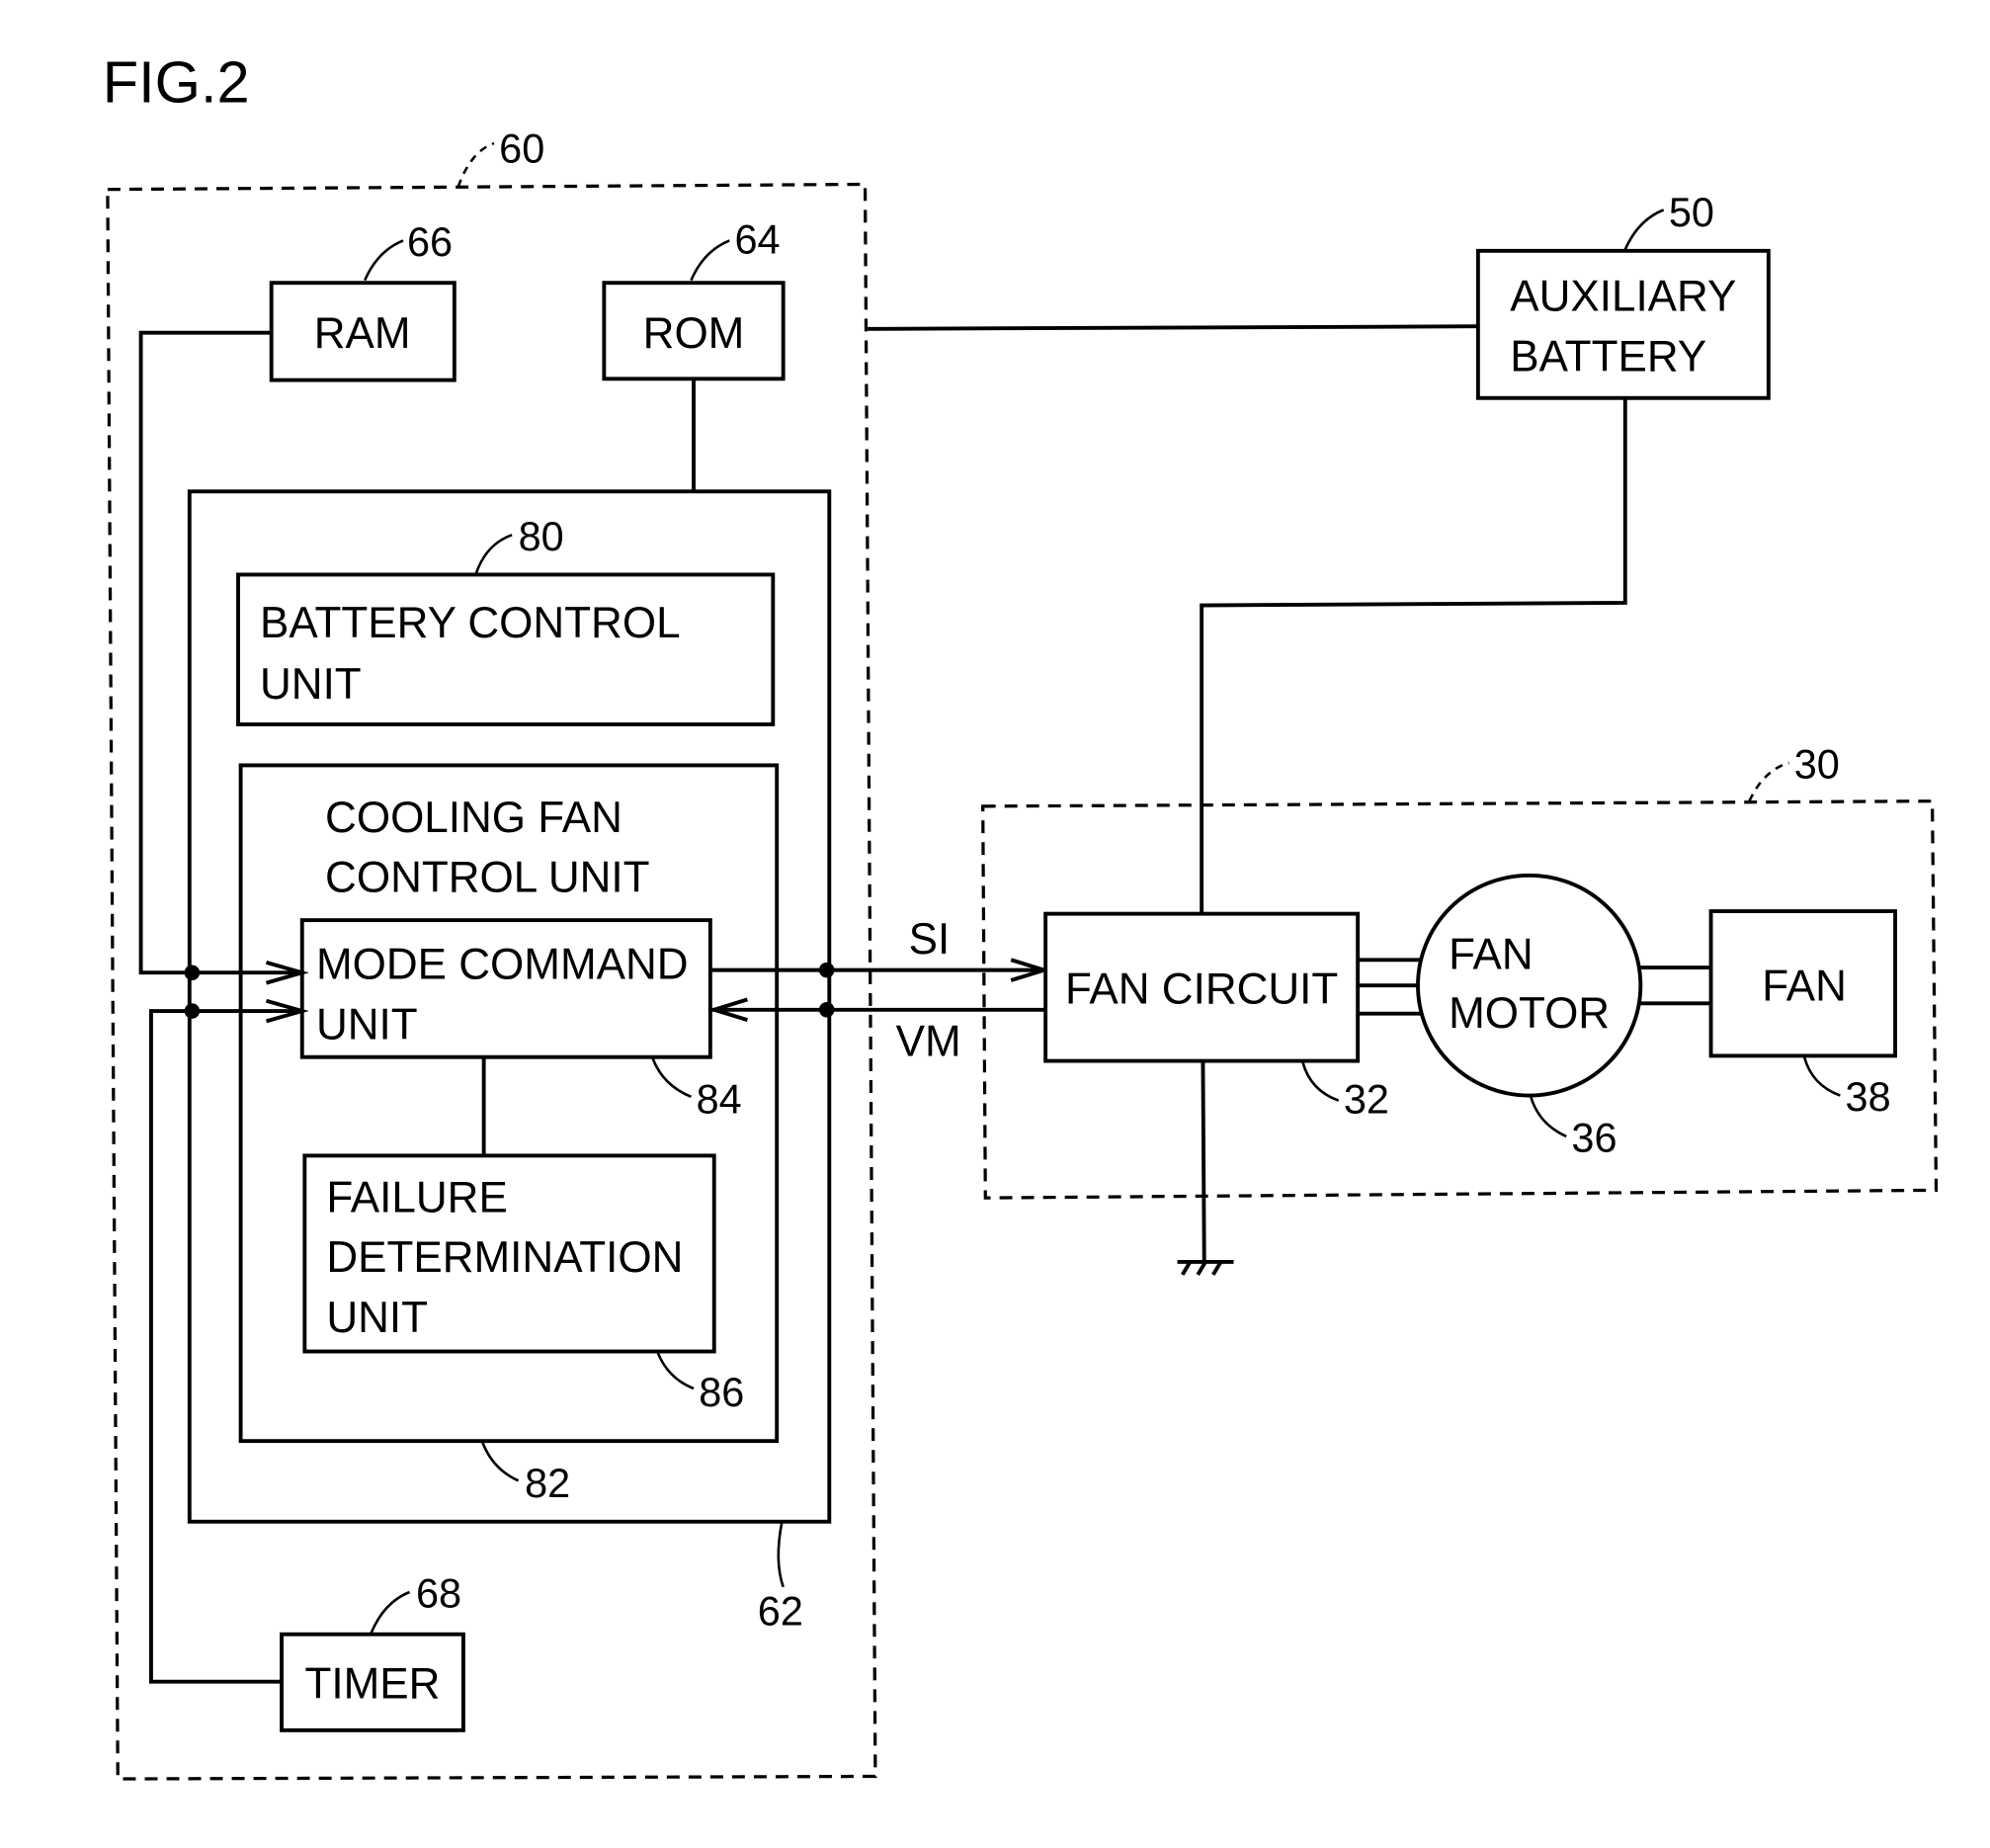 The height and width of the screenshot is (1848, 1990). I want to click on ground-icon, so click(1205, 1267).